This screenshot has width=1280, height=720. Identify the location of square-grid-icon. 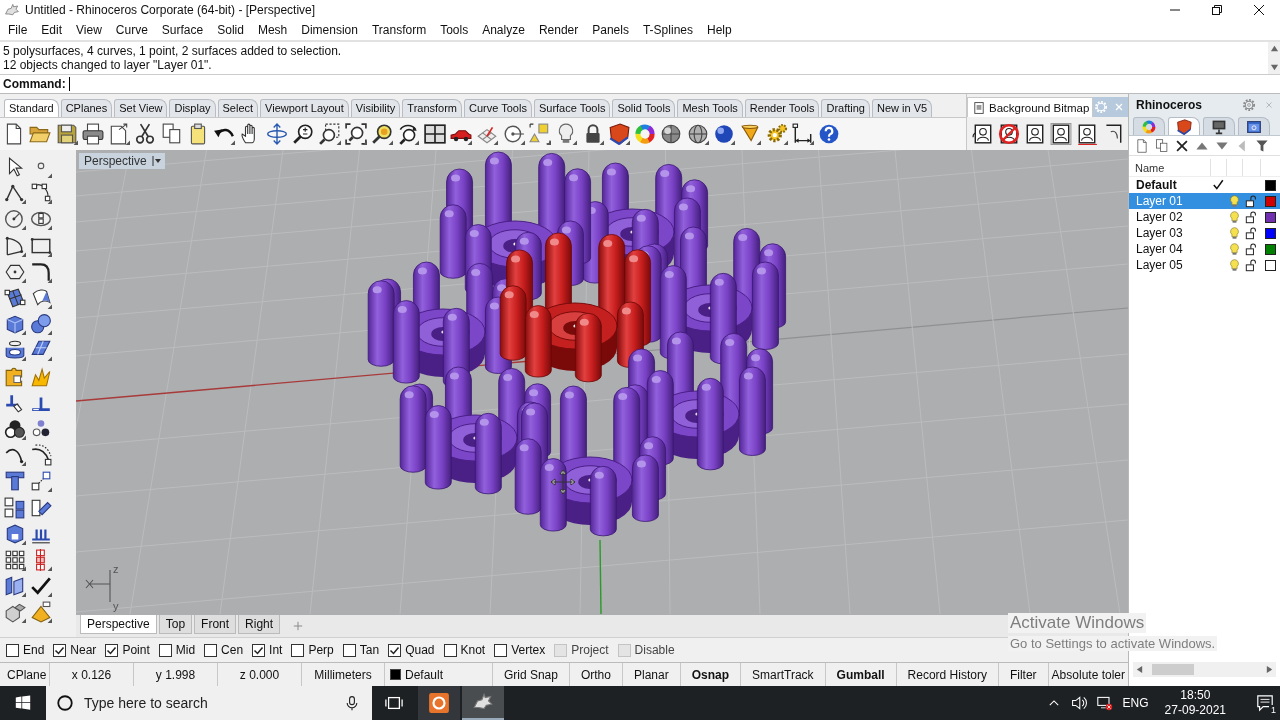
(15, 559).